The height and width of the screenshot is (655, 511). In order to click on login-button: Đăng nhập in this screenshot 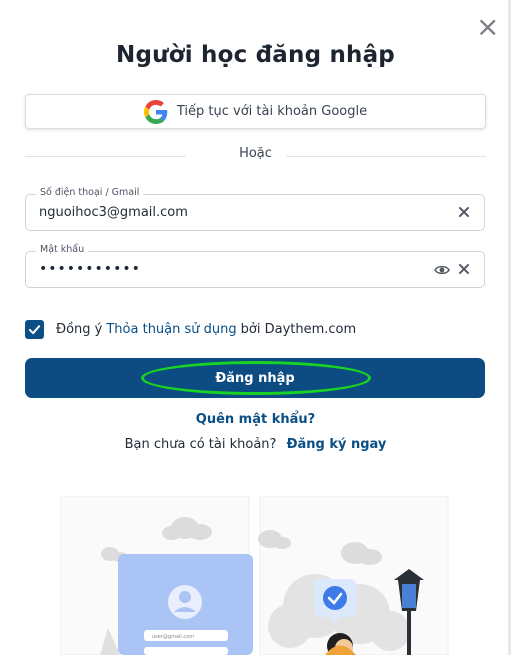, I will do `click(255, 378)`.